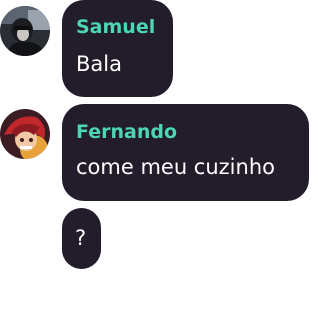 This screenshot has width=320, height=320. I want to click on red-anime-character-avatar-icon, so click(25, 134).